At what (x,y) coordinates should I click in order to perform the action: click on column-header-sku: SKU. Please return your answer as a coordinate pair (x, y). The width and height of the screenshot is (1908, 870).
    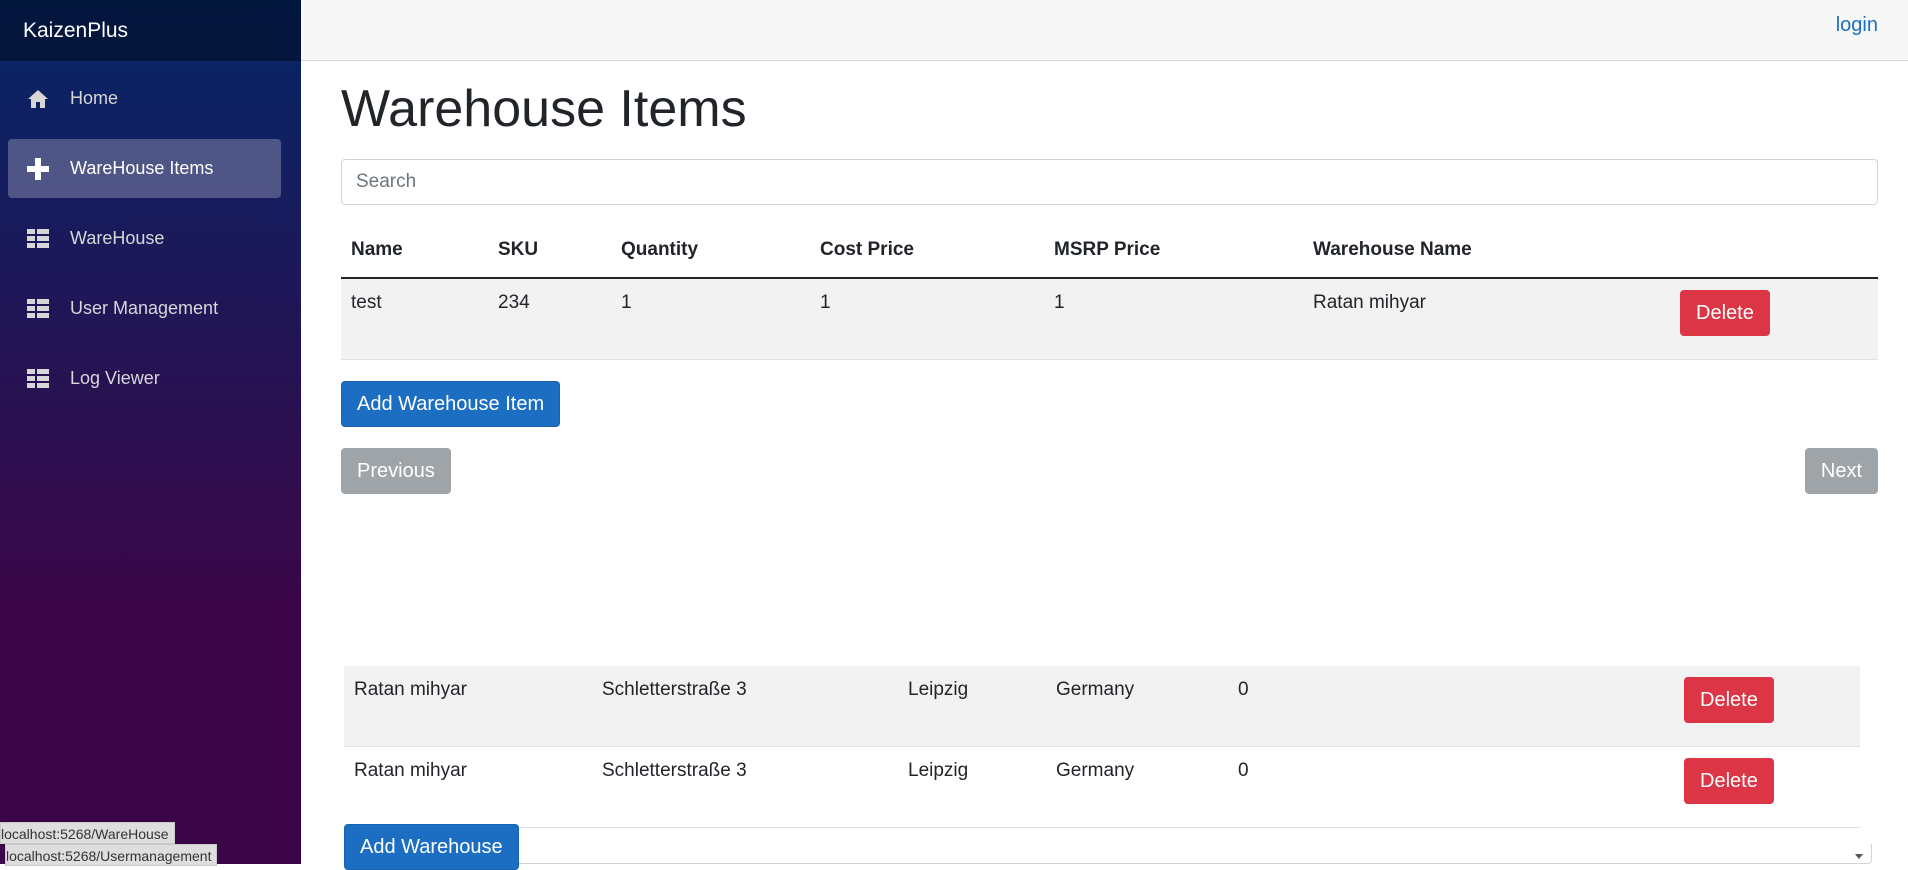
    Looking at the image, I should click on (549, 251).